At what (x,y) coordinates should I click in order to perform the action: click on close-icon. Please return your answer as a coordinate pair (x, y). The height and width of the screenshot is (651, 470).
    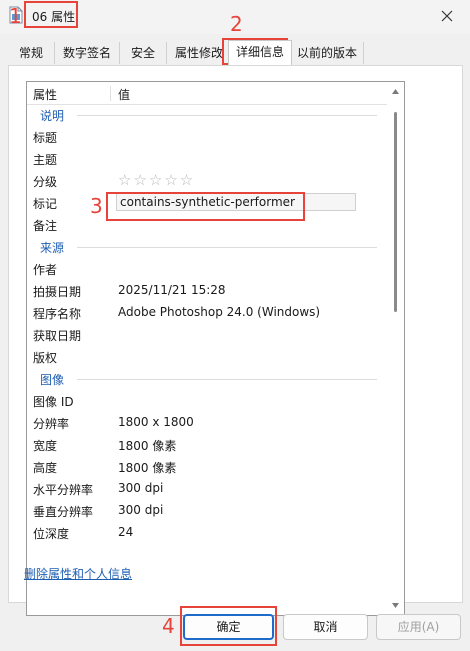
    Looking at the image, I should click on (447, 16).